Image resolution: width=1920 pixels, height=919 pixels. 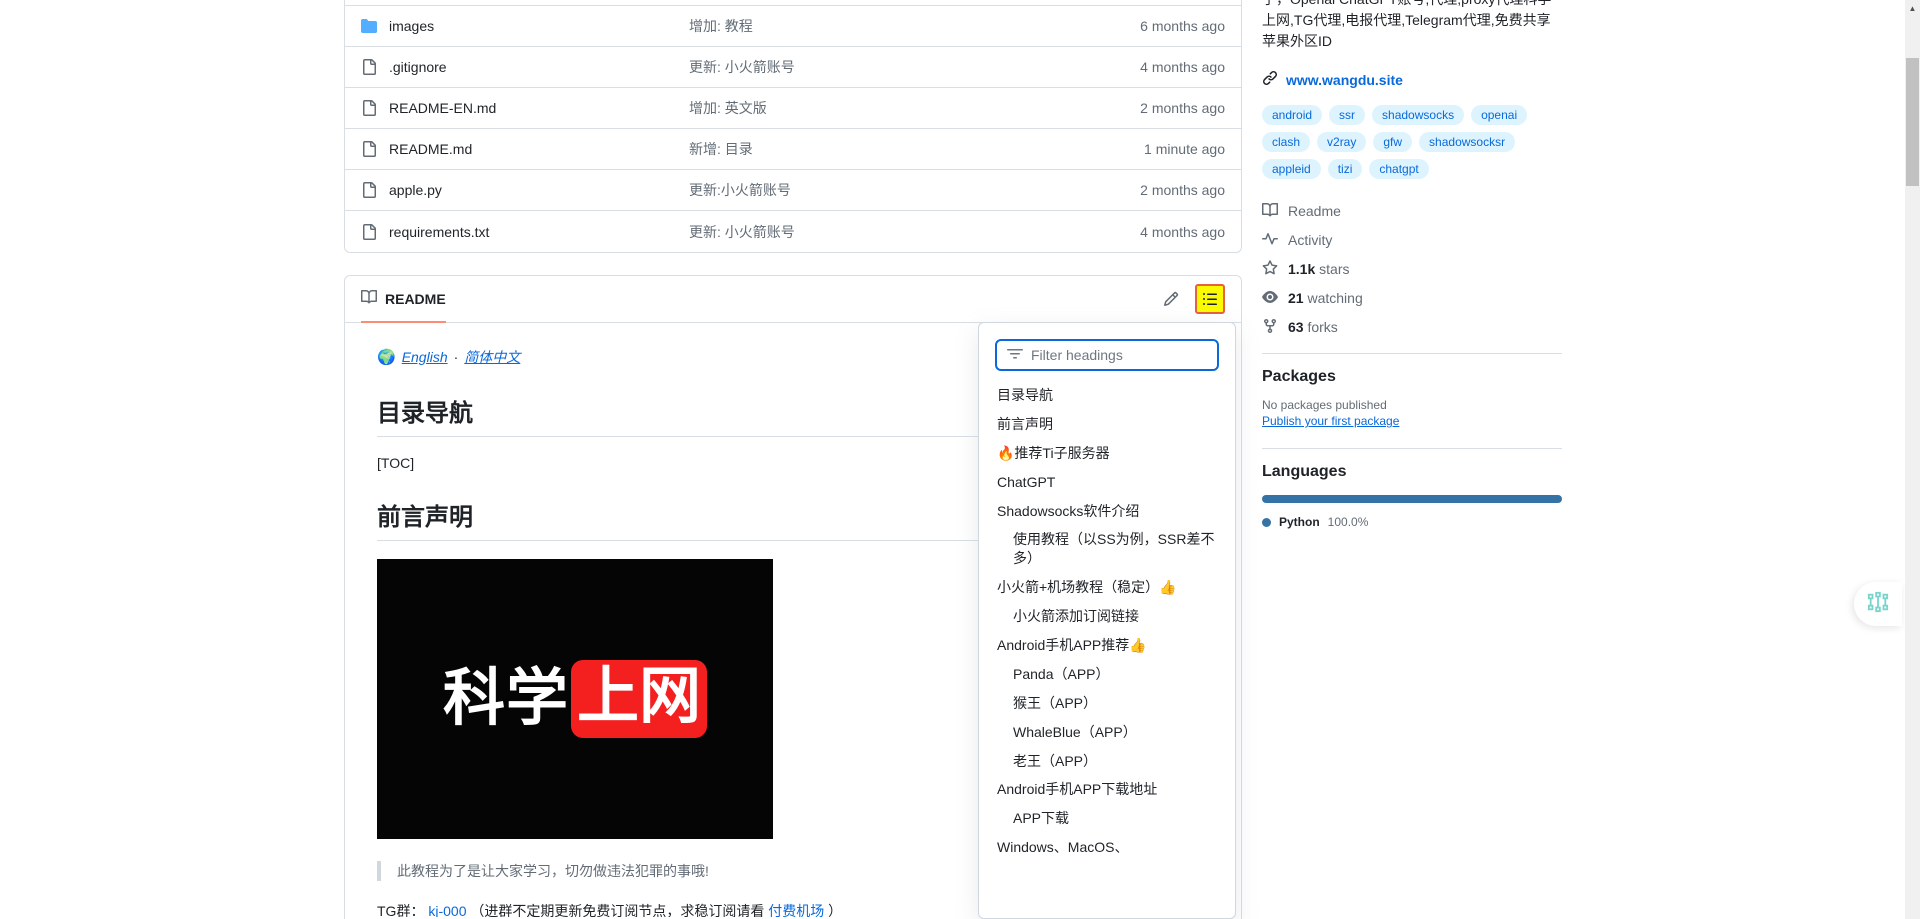 What do you see at coordinates (1412, 421) in the screenshot?
I see `publish-package-link: Publish your first package` at bounding box center [1412, 421].